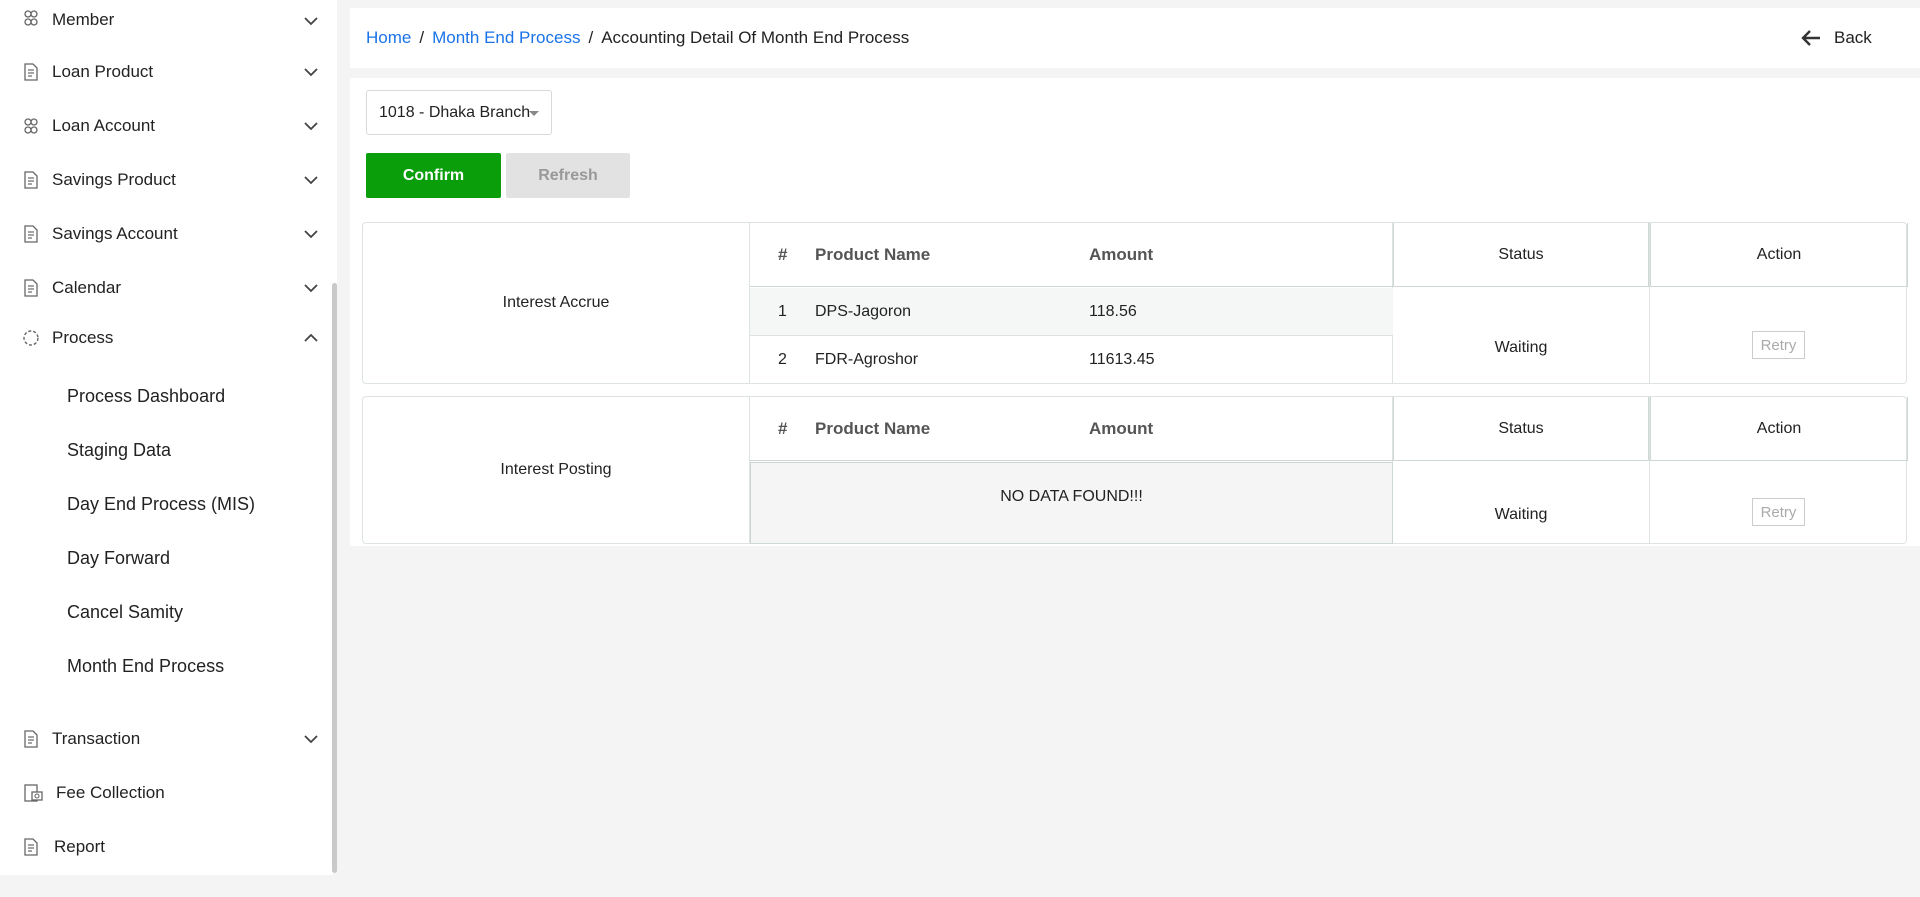  Describe the element at coordinates (114, 179) in the screenshot. I see `sidebar-item-label: Savings Product` at that location.